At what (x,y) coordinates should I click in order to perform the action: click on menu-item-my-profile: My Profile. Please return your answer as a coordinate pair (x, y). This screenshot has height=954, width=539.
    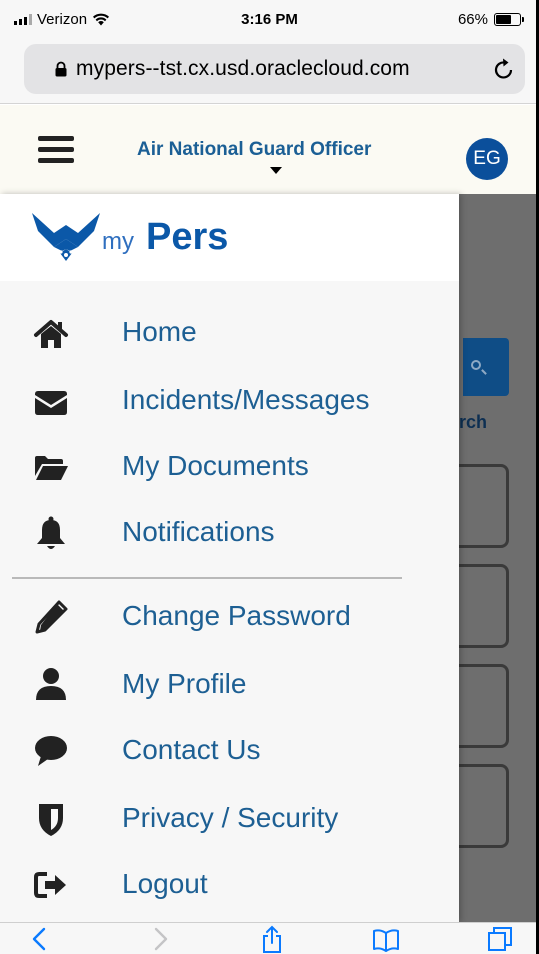
    Looking at the image, I should click on (229, 686).